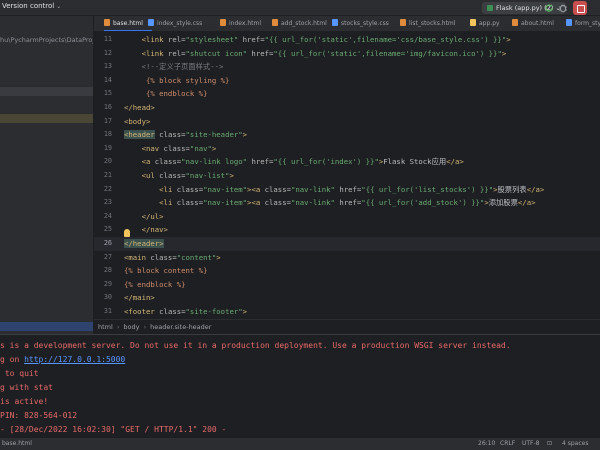 This screenshot has height=450, width=600. I want to click on flask-icon, so click(490, 8).